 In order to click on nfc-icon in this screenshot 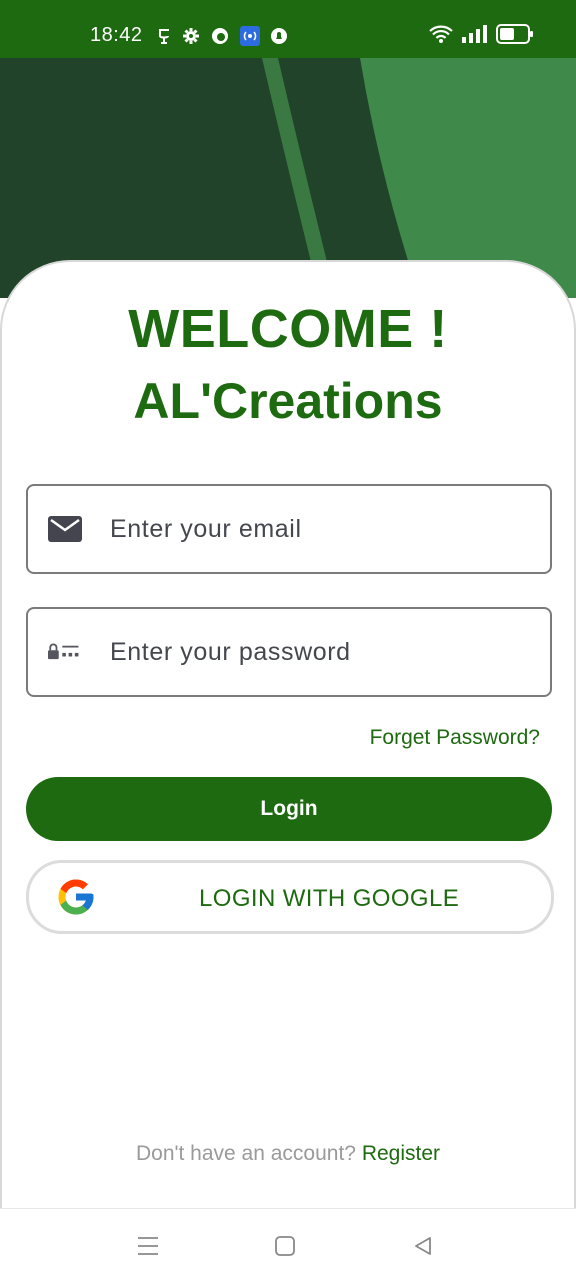, I will do `click(250, 36)`.